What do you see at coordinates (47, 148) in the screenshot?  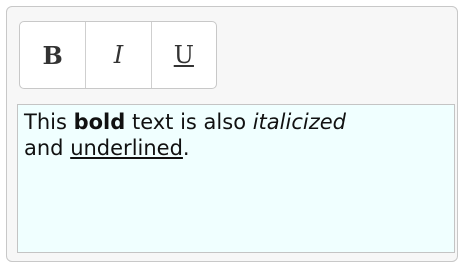 I see `editor-text: and` at bounding box center [47, 148].